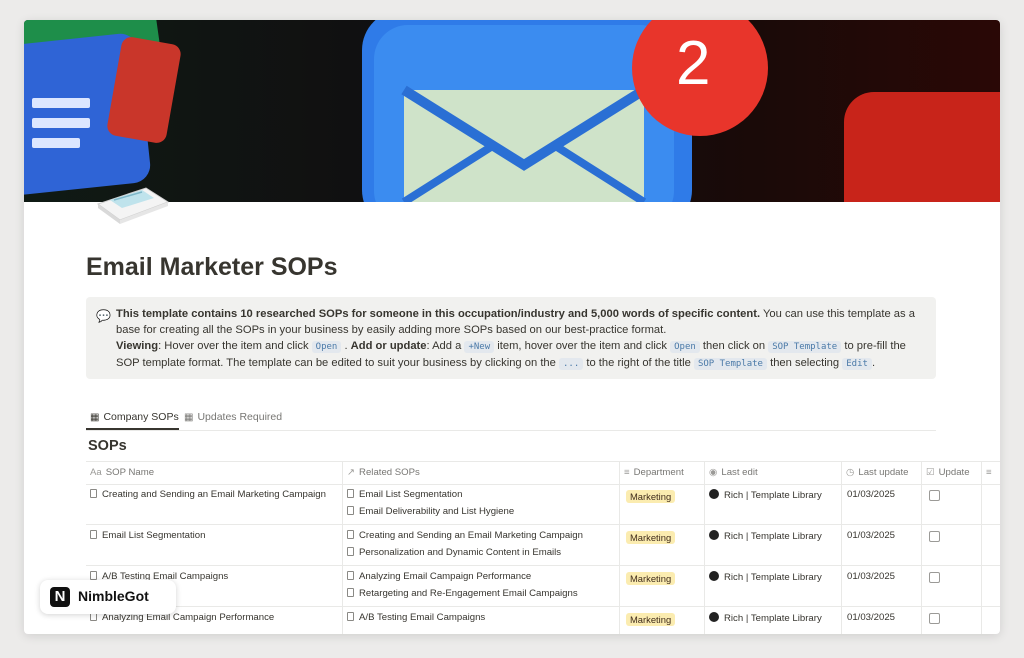 The width and height of the screenshot is (1024, 658). Describe the element at coordinates (638, 363) in the screenshot. I see `add-text-5: to the right of the title` at that location.